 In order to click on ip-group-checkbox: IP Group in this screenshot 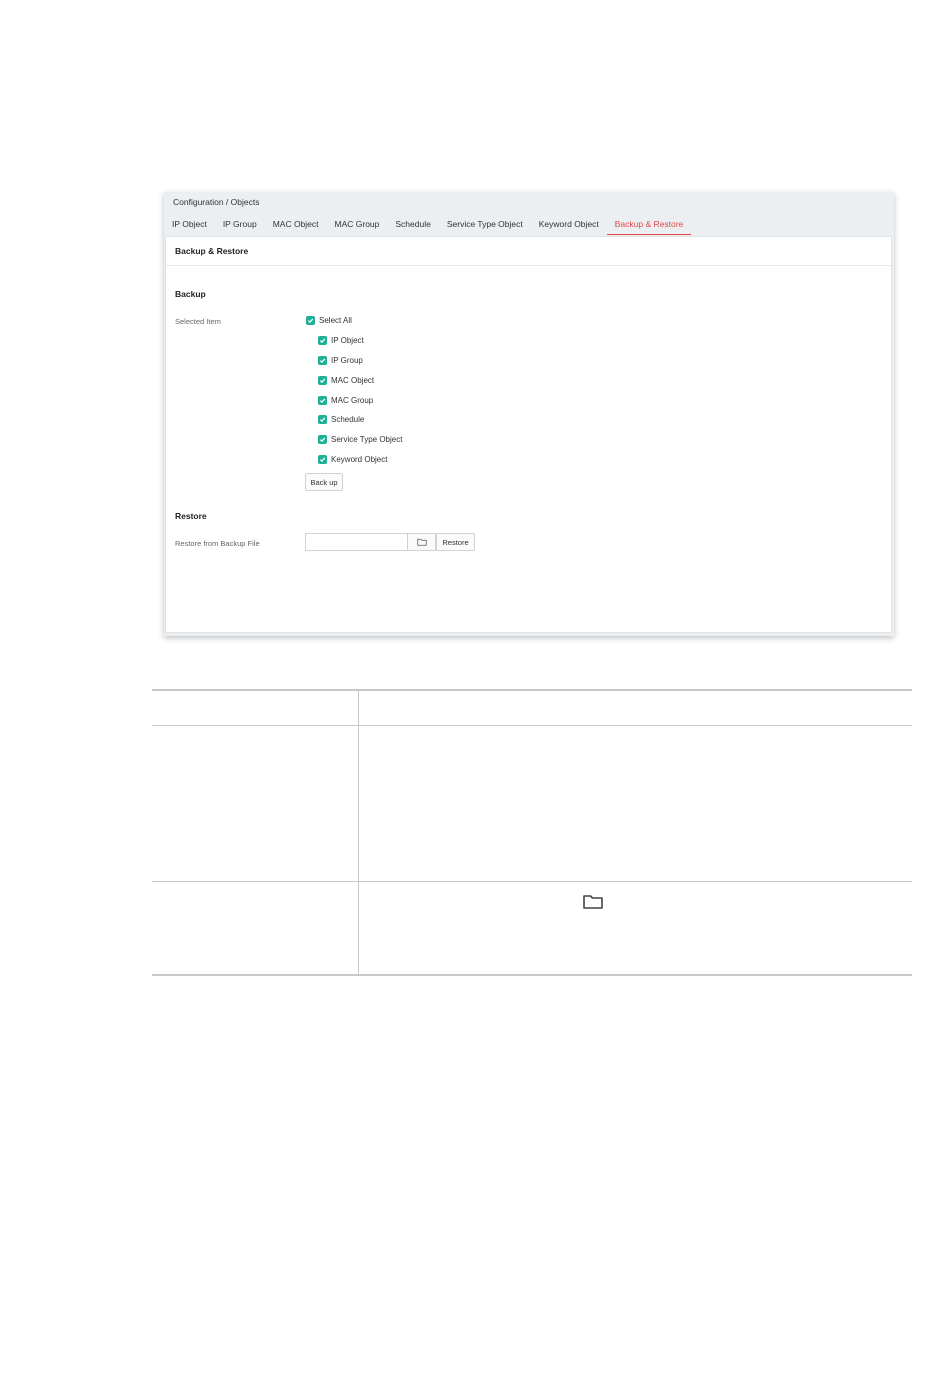, I will do `click(340, 360)`.